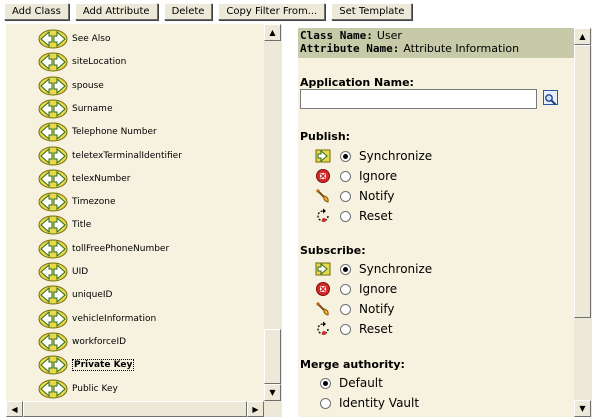 The height and width of the screenshot is (417, 592). I want to click on class-name-value: User, so click(389, 35).